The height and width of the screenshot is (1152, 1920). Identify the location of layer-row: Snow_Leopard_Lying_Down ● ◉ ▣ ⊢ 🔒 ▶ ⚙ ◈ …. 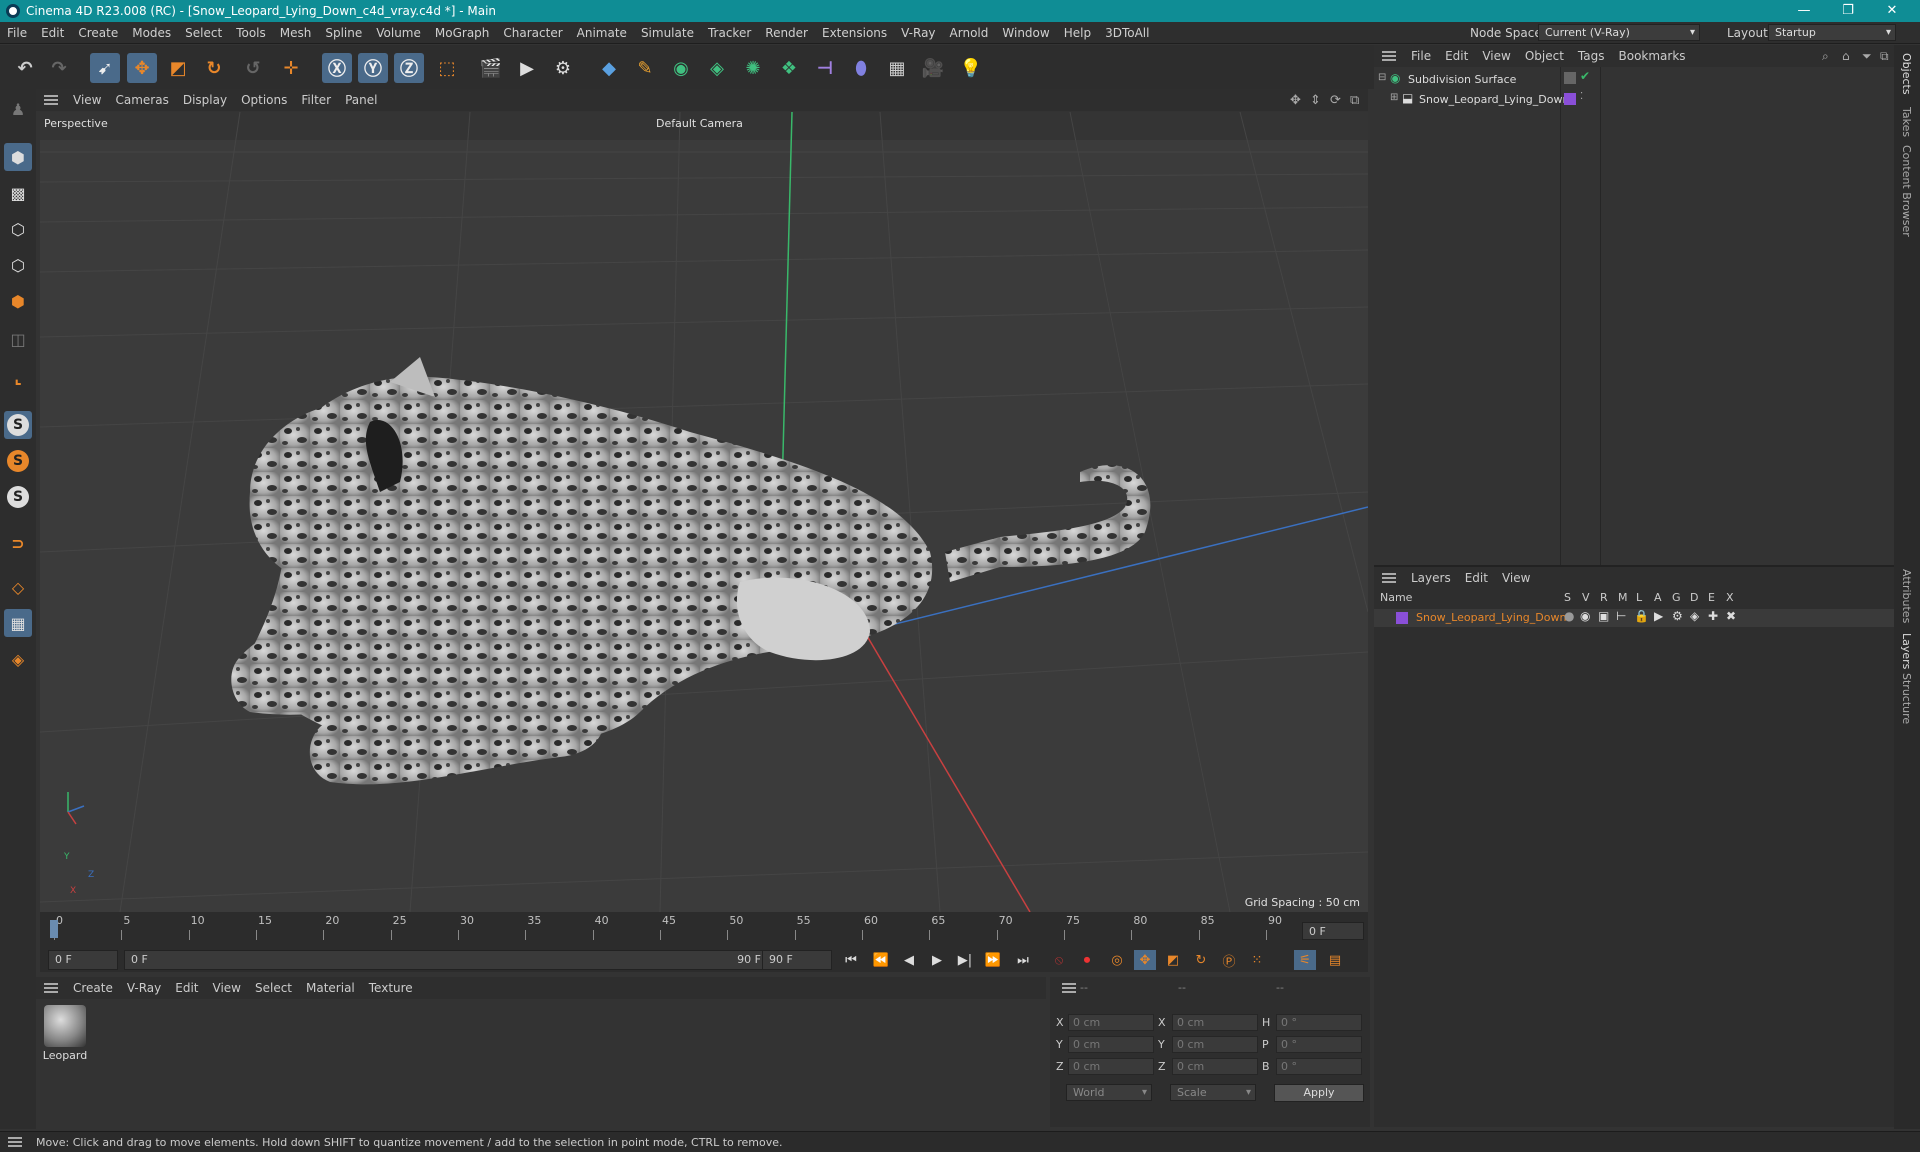
(1634, 618).